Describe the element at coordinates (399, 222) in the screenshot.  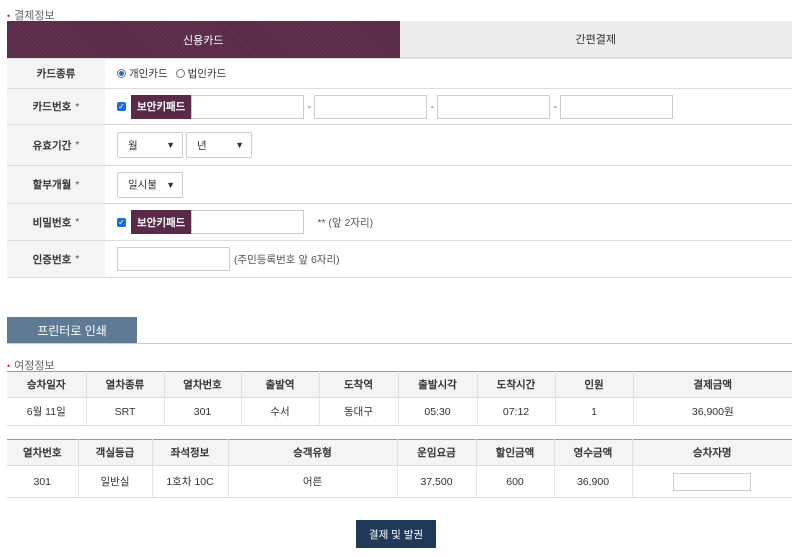
I see `password-row: 비밀번호 * ✓ 보안키패드 ** (앞 2자리)` at that location.